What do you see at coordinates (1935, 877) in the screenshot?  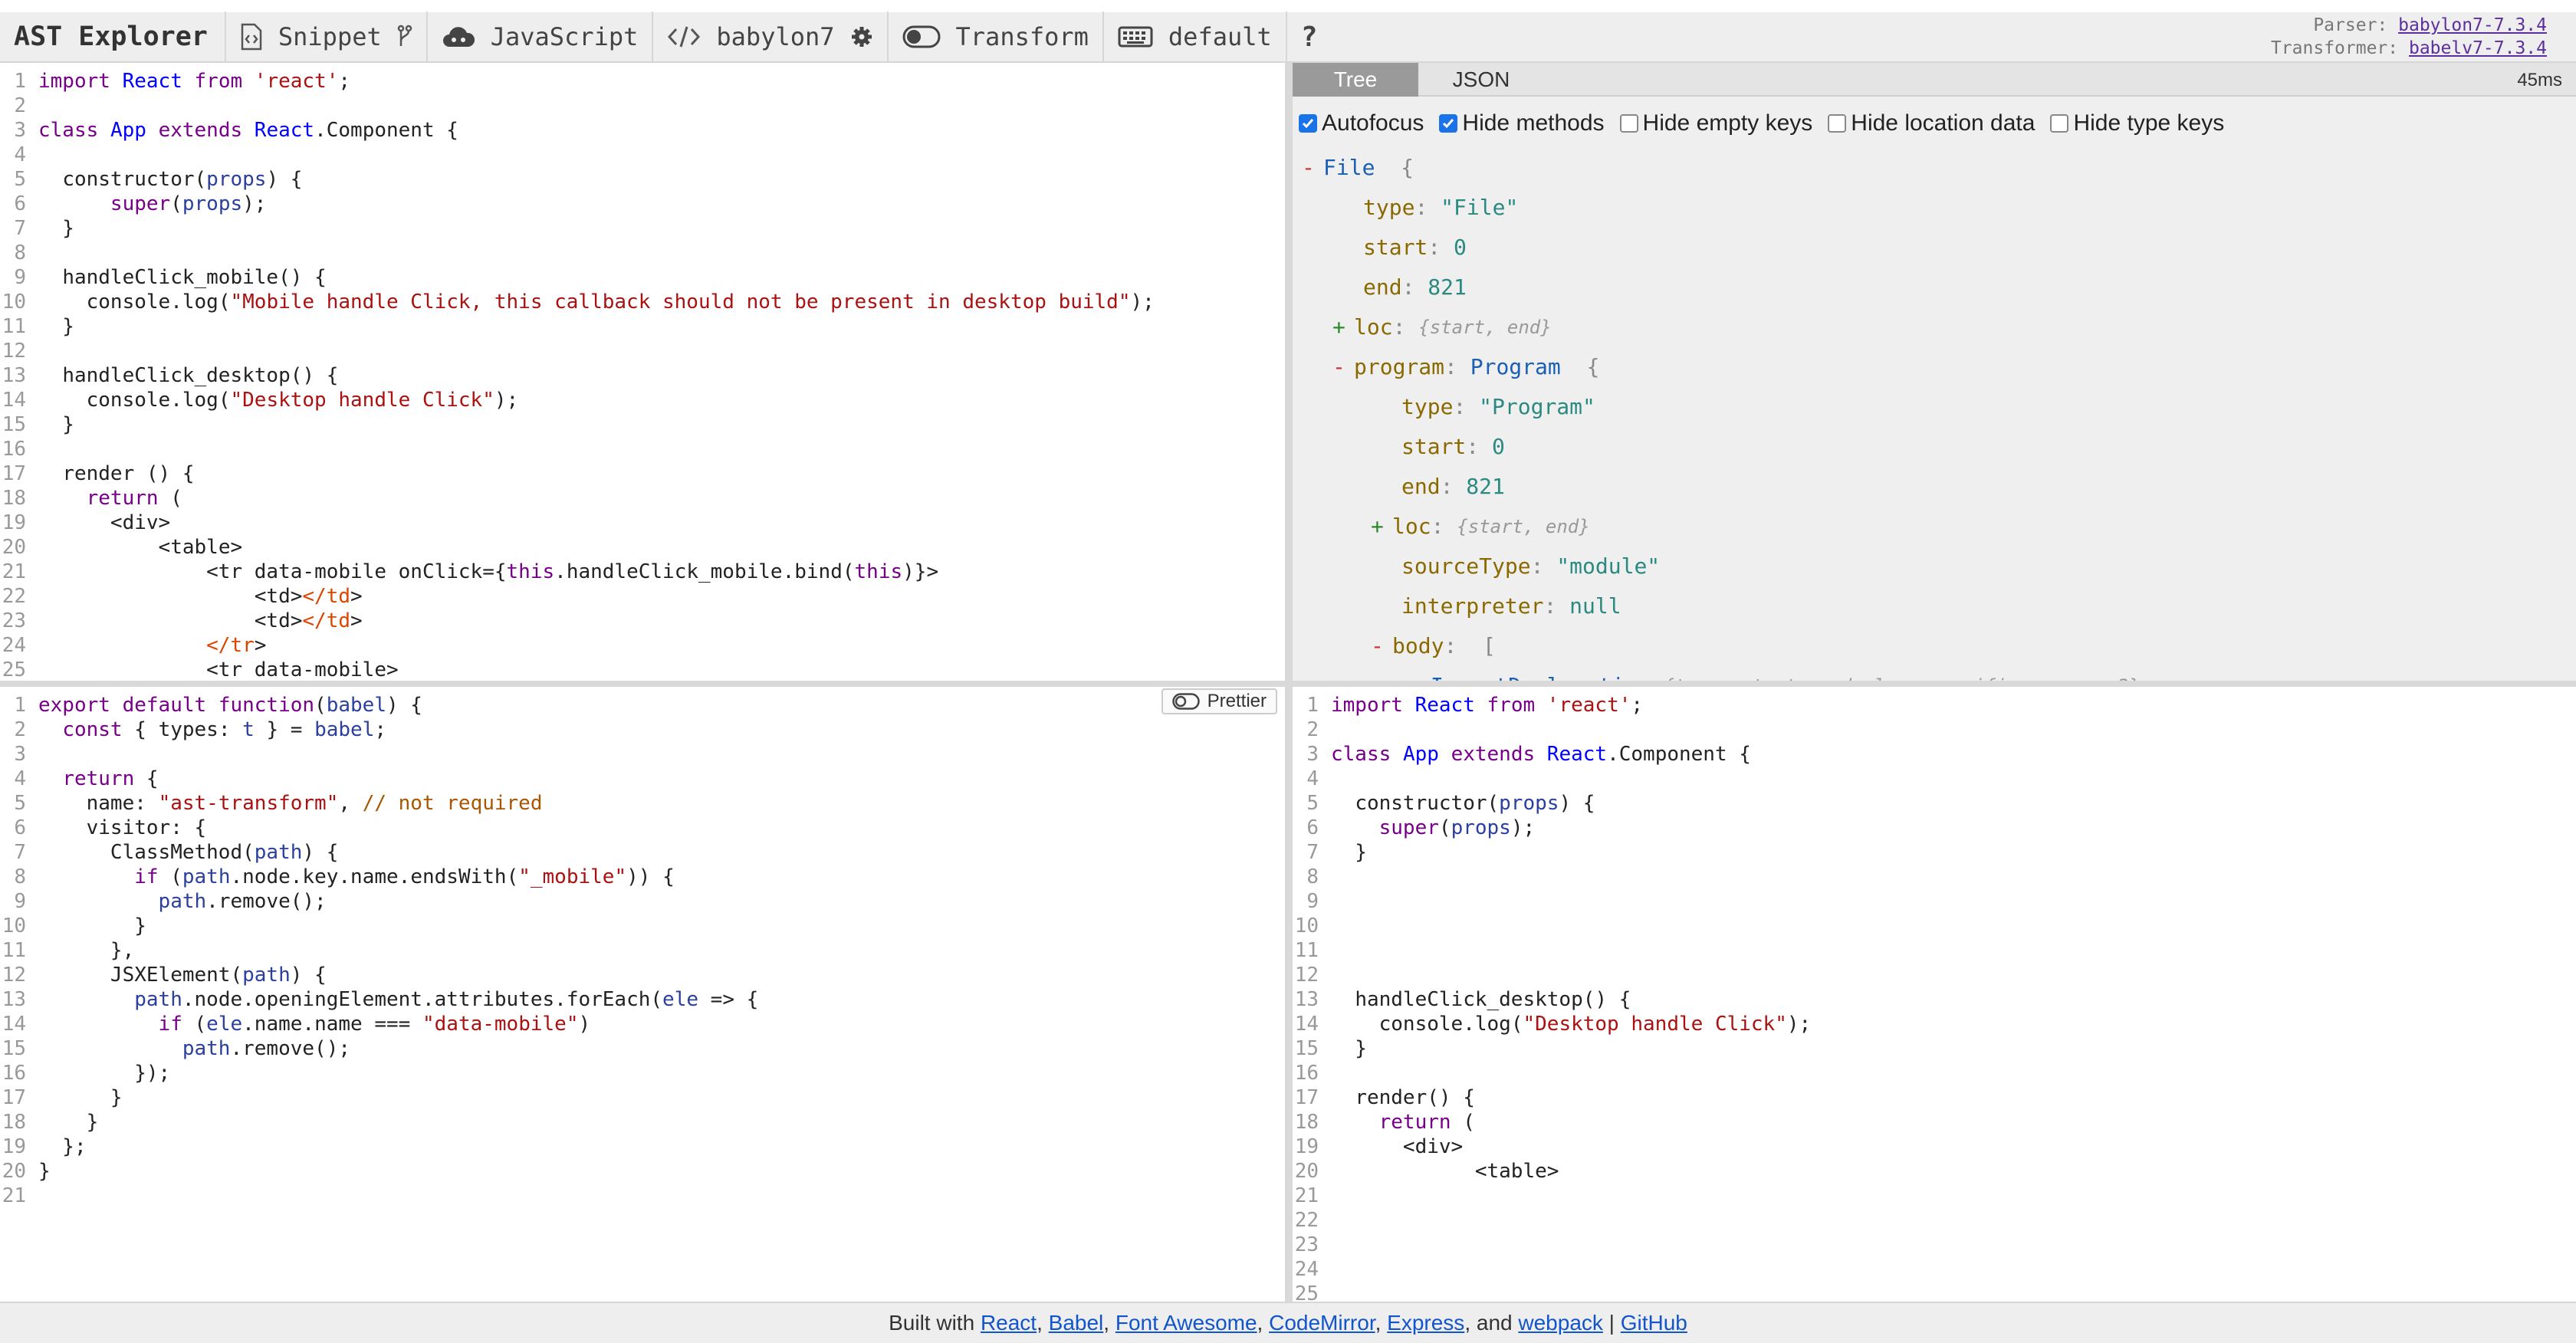 I see `code-line: 8` at bounding box center [1935, 877].